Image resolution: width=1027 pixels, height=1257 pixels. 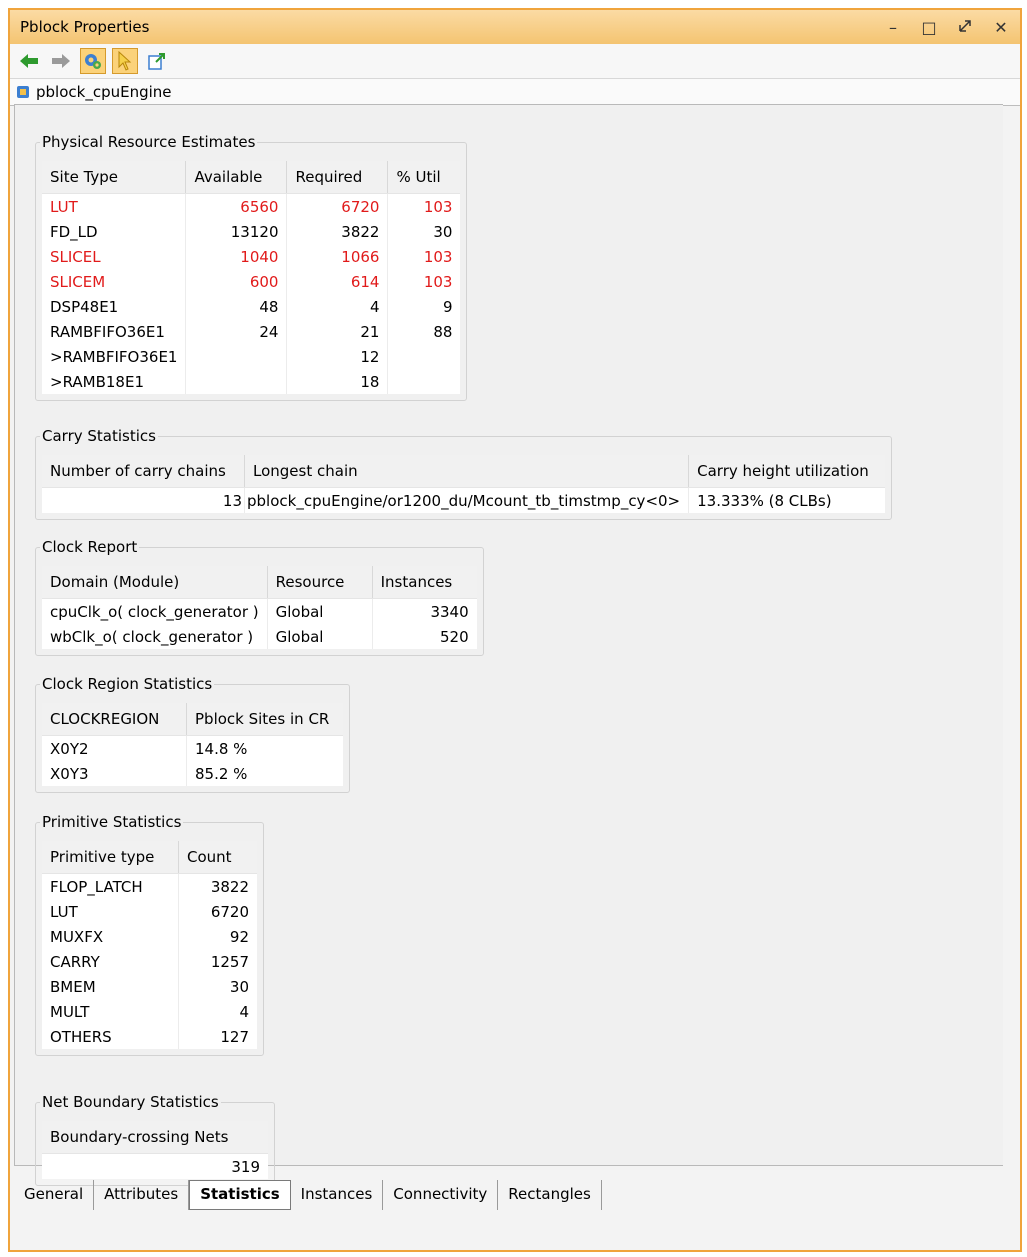 I want to click on arrow-left-icon, so click(x=29, y=61).